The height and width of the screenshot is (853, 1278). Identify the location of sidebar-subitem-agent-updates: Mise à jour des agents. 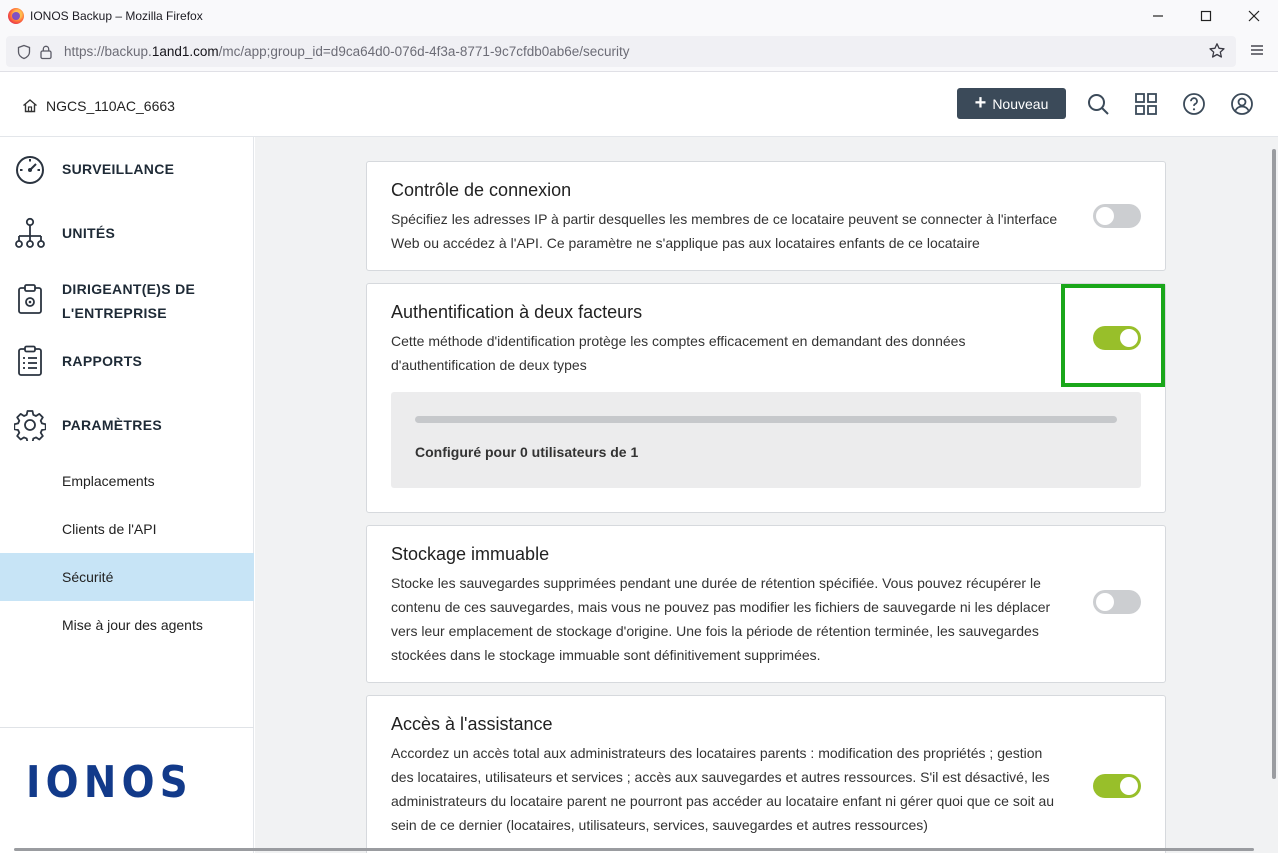
(127, 625).